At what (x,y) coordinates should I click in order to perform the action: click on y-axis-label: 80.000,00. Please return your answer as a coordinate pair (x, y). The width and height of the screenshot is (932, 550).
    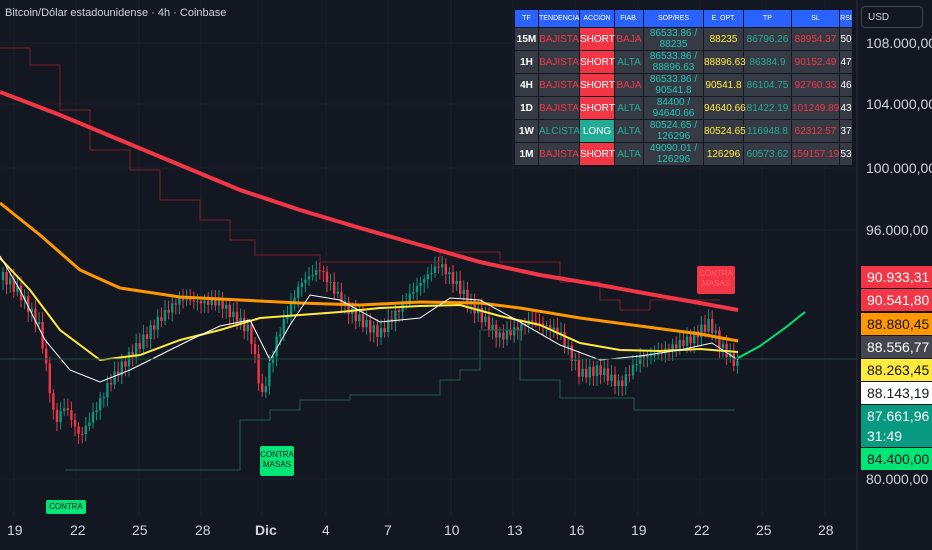
    Looking at the image, I should click on (897, 479).